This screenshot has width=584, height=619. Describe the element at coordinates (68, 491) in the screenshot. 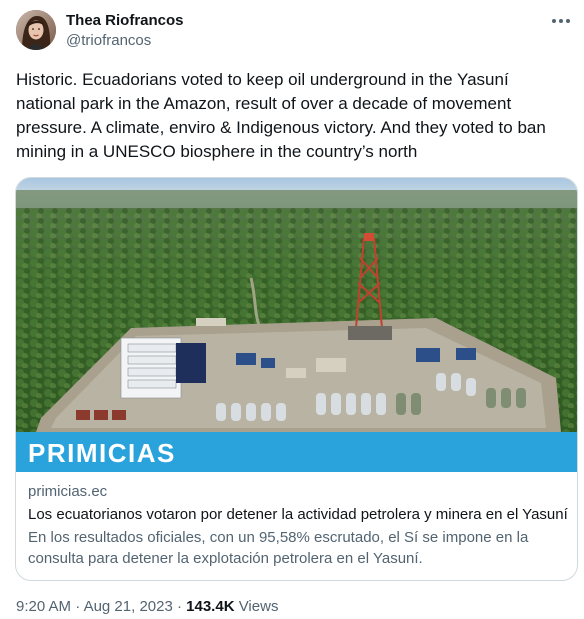

I see `card-domain: primicias.ec` at that location.